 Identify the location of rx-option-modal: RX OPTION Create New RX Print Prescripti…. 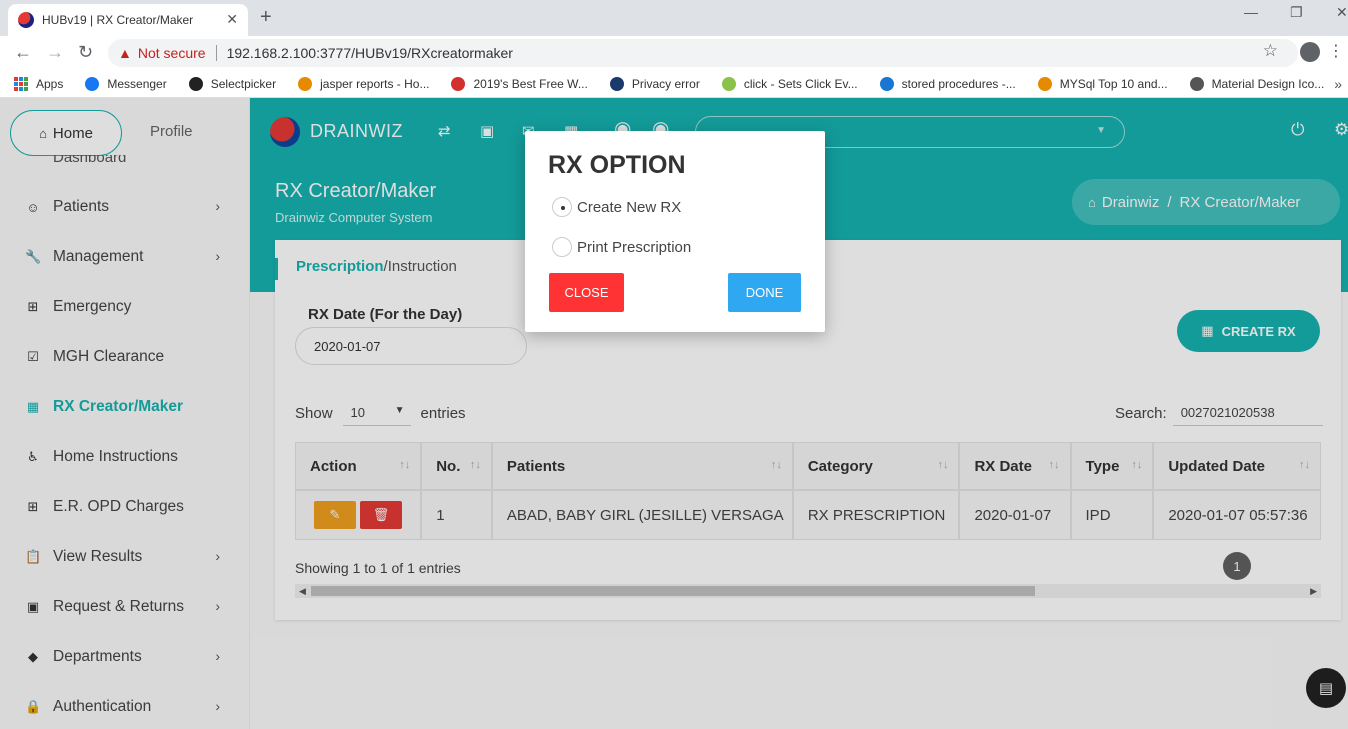
(675, 231).